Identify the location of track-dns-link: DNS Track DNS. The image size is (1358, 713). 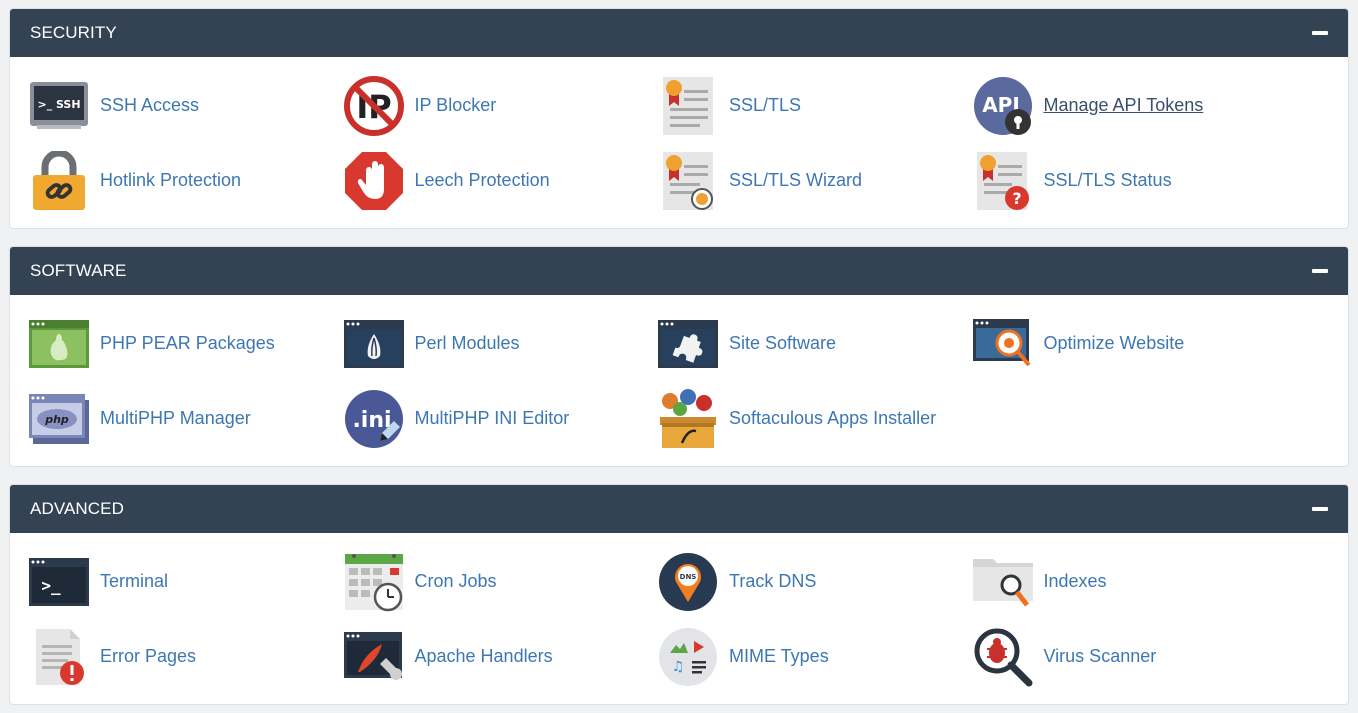
(815, 581).